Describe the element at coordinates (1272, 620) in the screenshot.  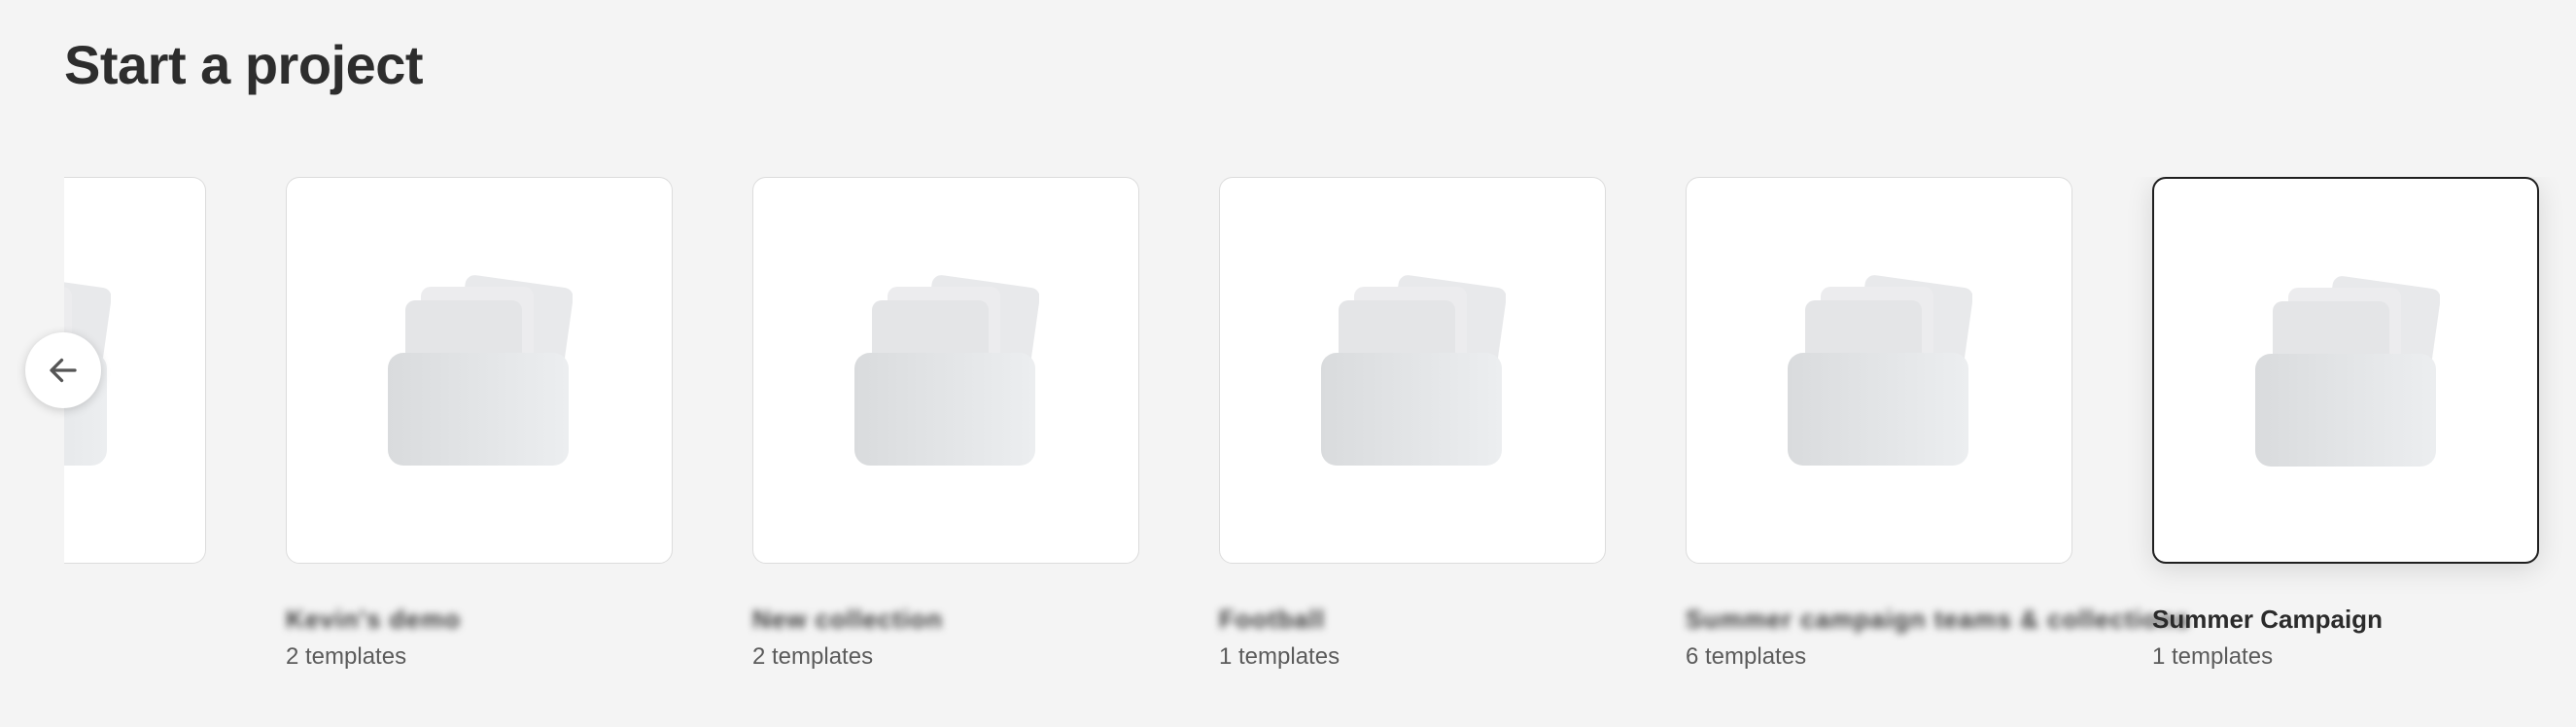
I see `project-name: Football` at that location.